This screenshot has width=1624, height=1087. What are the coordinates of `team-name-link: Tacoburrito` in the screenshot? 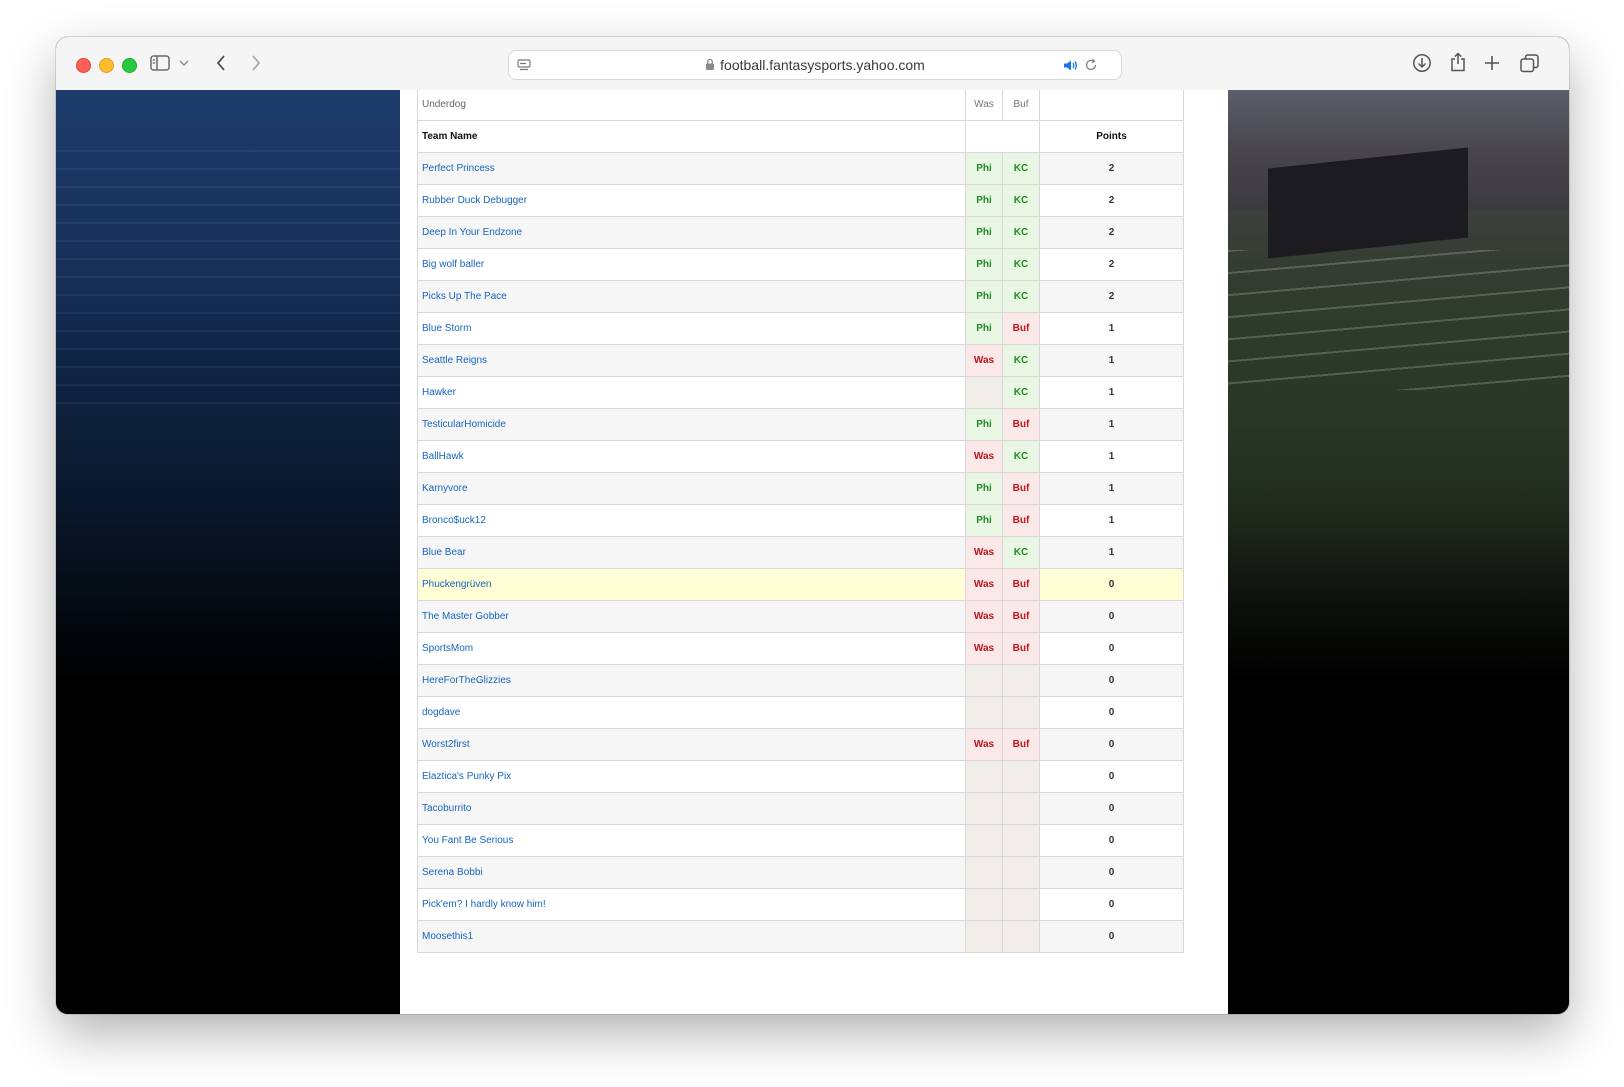 It's located at (691, 808).